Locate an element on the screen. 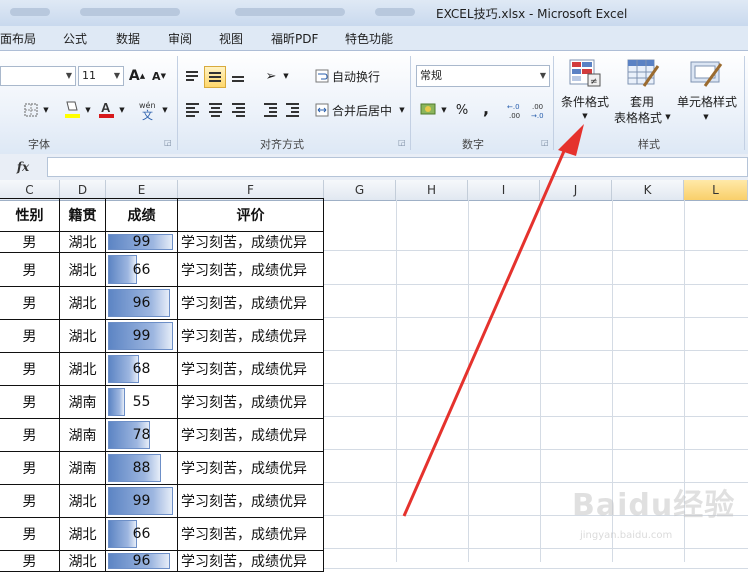  score-value: 88 is located at coordinates (141, 468).